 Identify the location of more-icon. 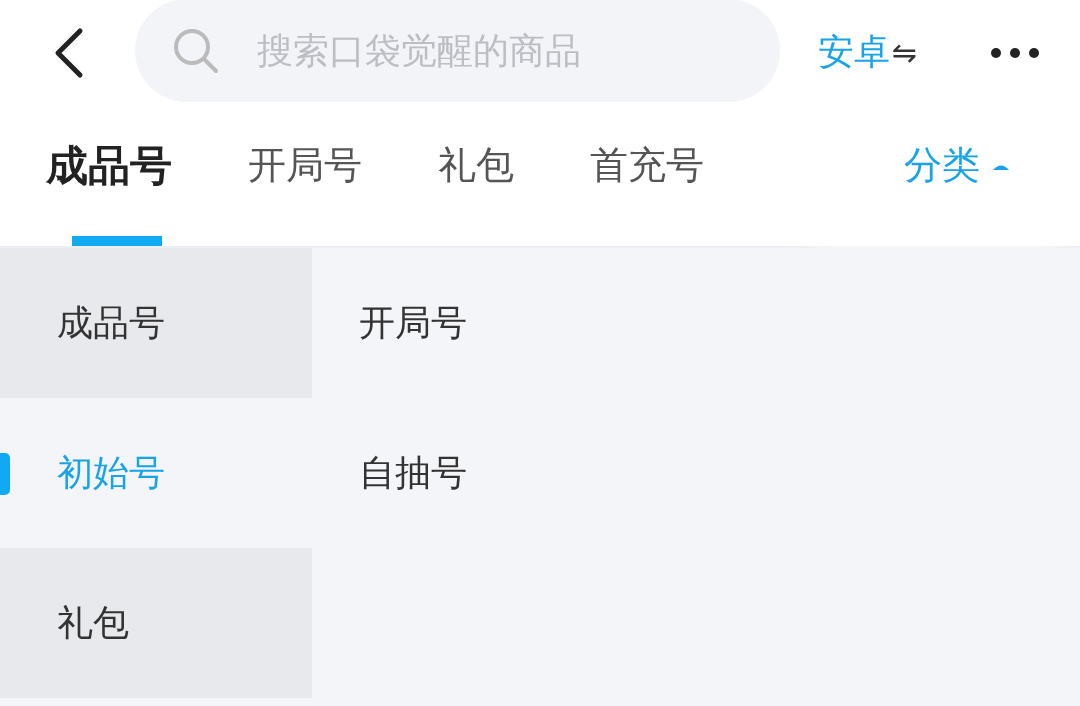
(1015, 52).